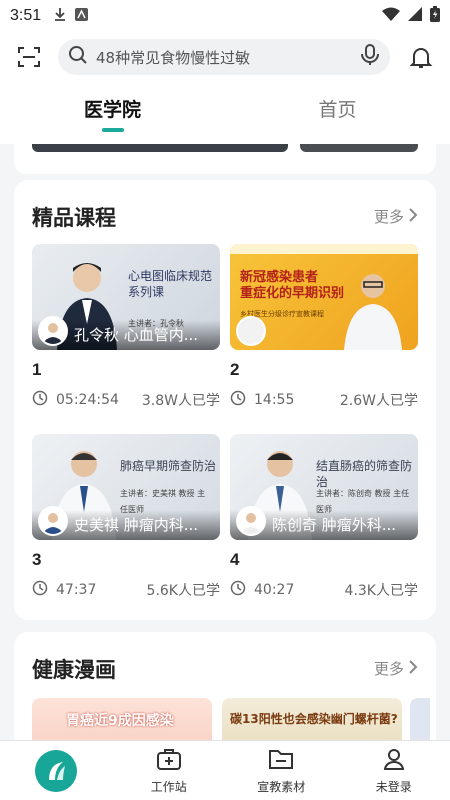 This screenshot has width=450, height=800. I want to click on notification-app-icon, so click(82, 16).